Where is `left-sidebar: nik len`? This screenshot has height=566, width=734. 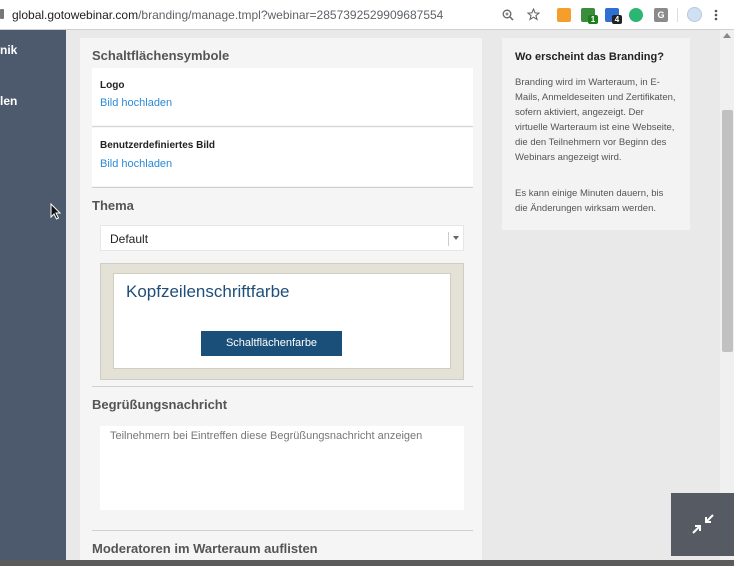 left-sidebar: nik len is located at coordinates (33, 295).